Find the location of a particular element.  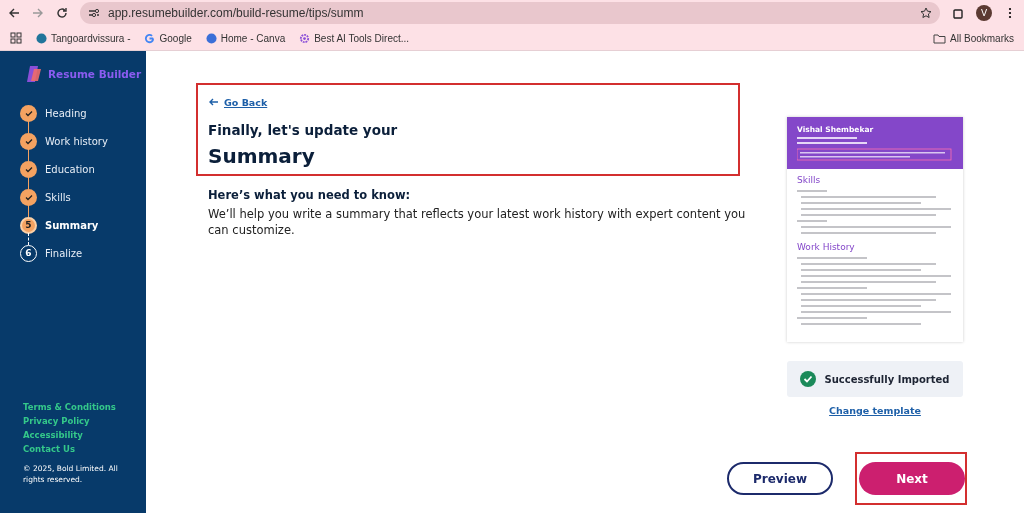

address-bar: app.resumebuilder.com/build-resume/tips/summ is located at coordinates (510, 13).